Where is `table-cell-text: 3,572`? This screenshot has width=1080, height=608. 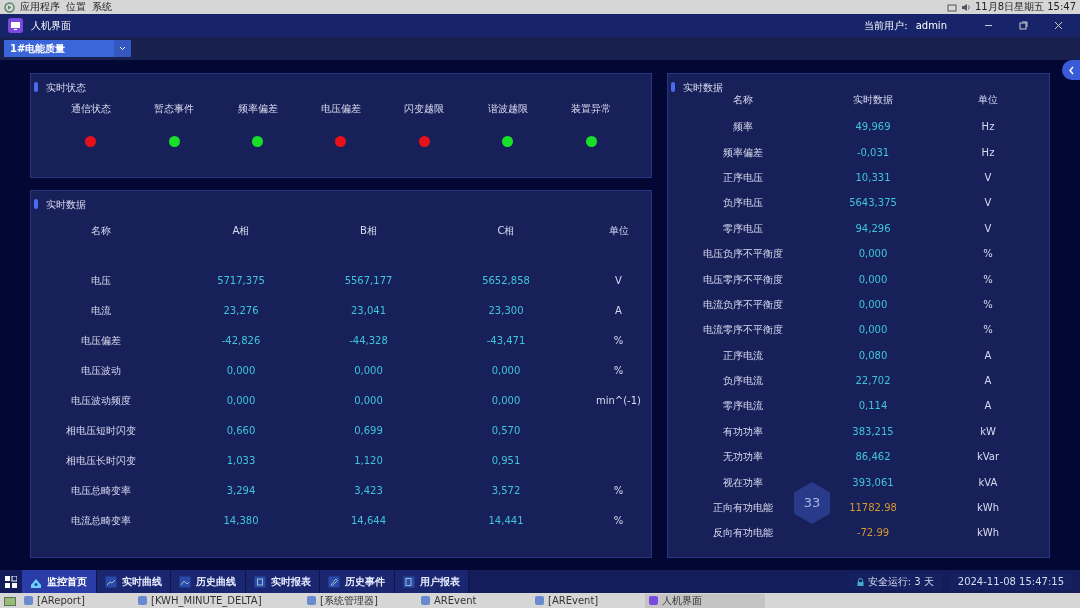 table-cell-text: 3,572 is located at coordinates (506, 490).